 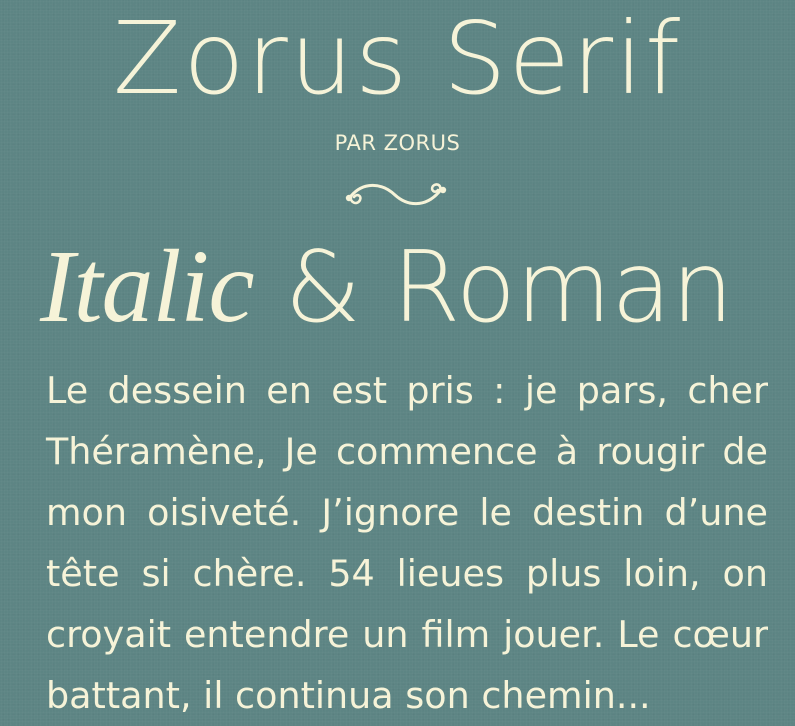 I want to click on author-byline: PAR ZORUS, so click(x=397, y=143).